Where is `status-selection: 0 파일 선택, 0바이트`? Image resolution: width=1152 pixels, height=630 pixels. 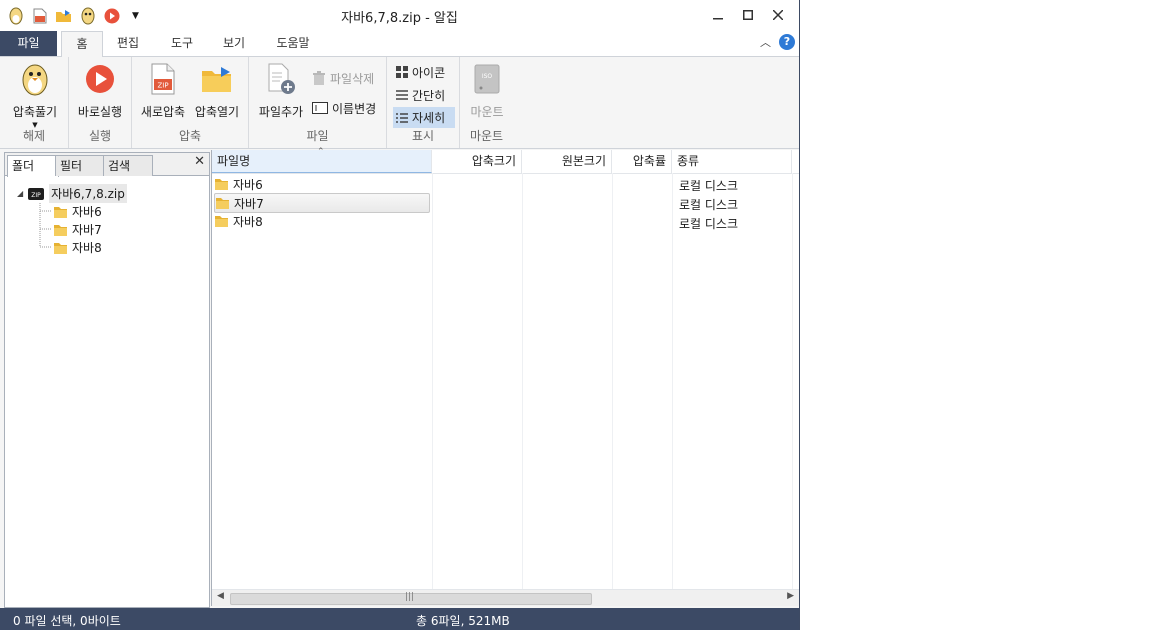 status-selection: 0 파일 선택, 0바이트 is located at coordinates (67, 621).